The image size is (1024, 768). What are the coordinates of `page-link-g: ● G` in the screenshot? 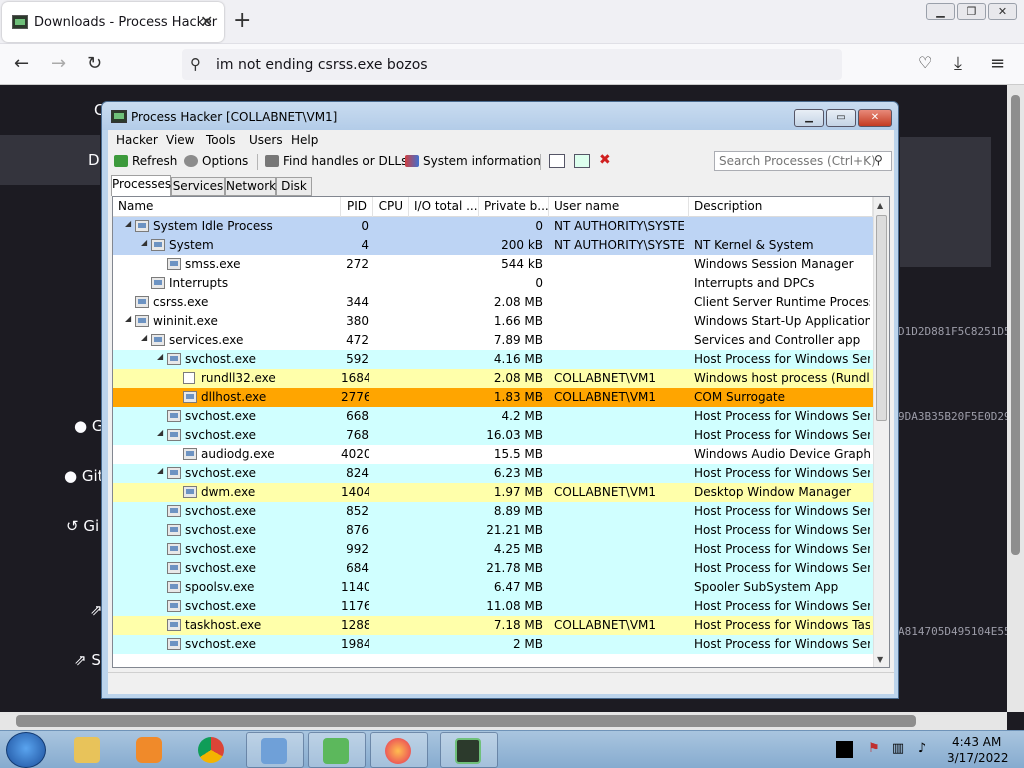 It's located at (89, 426).